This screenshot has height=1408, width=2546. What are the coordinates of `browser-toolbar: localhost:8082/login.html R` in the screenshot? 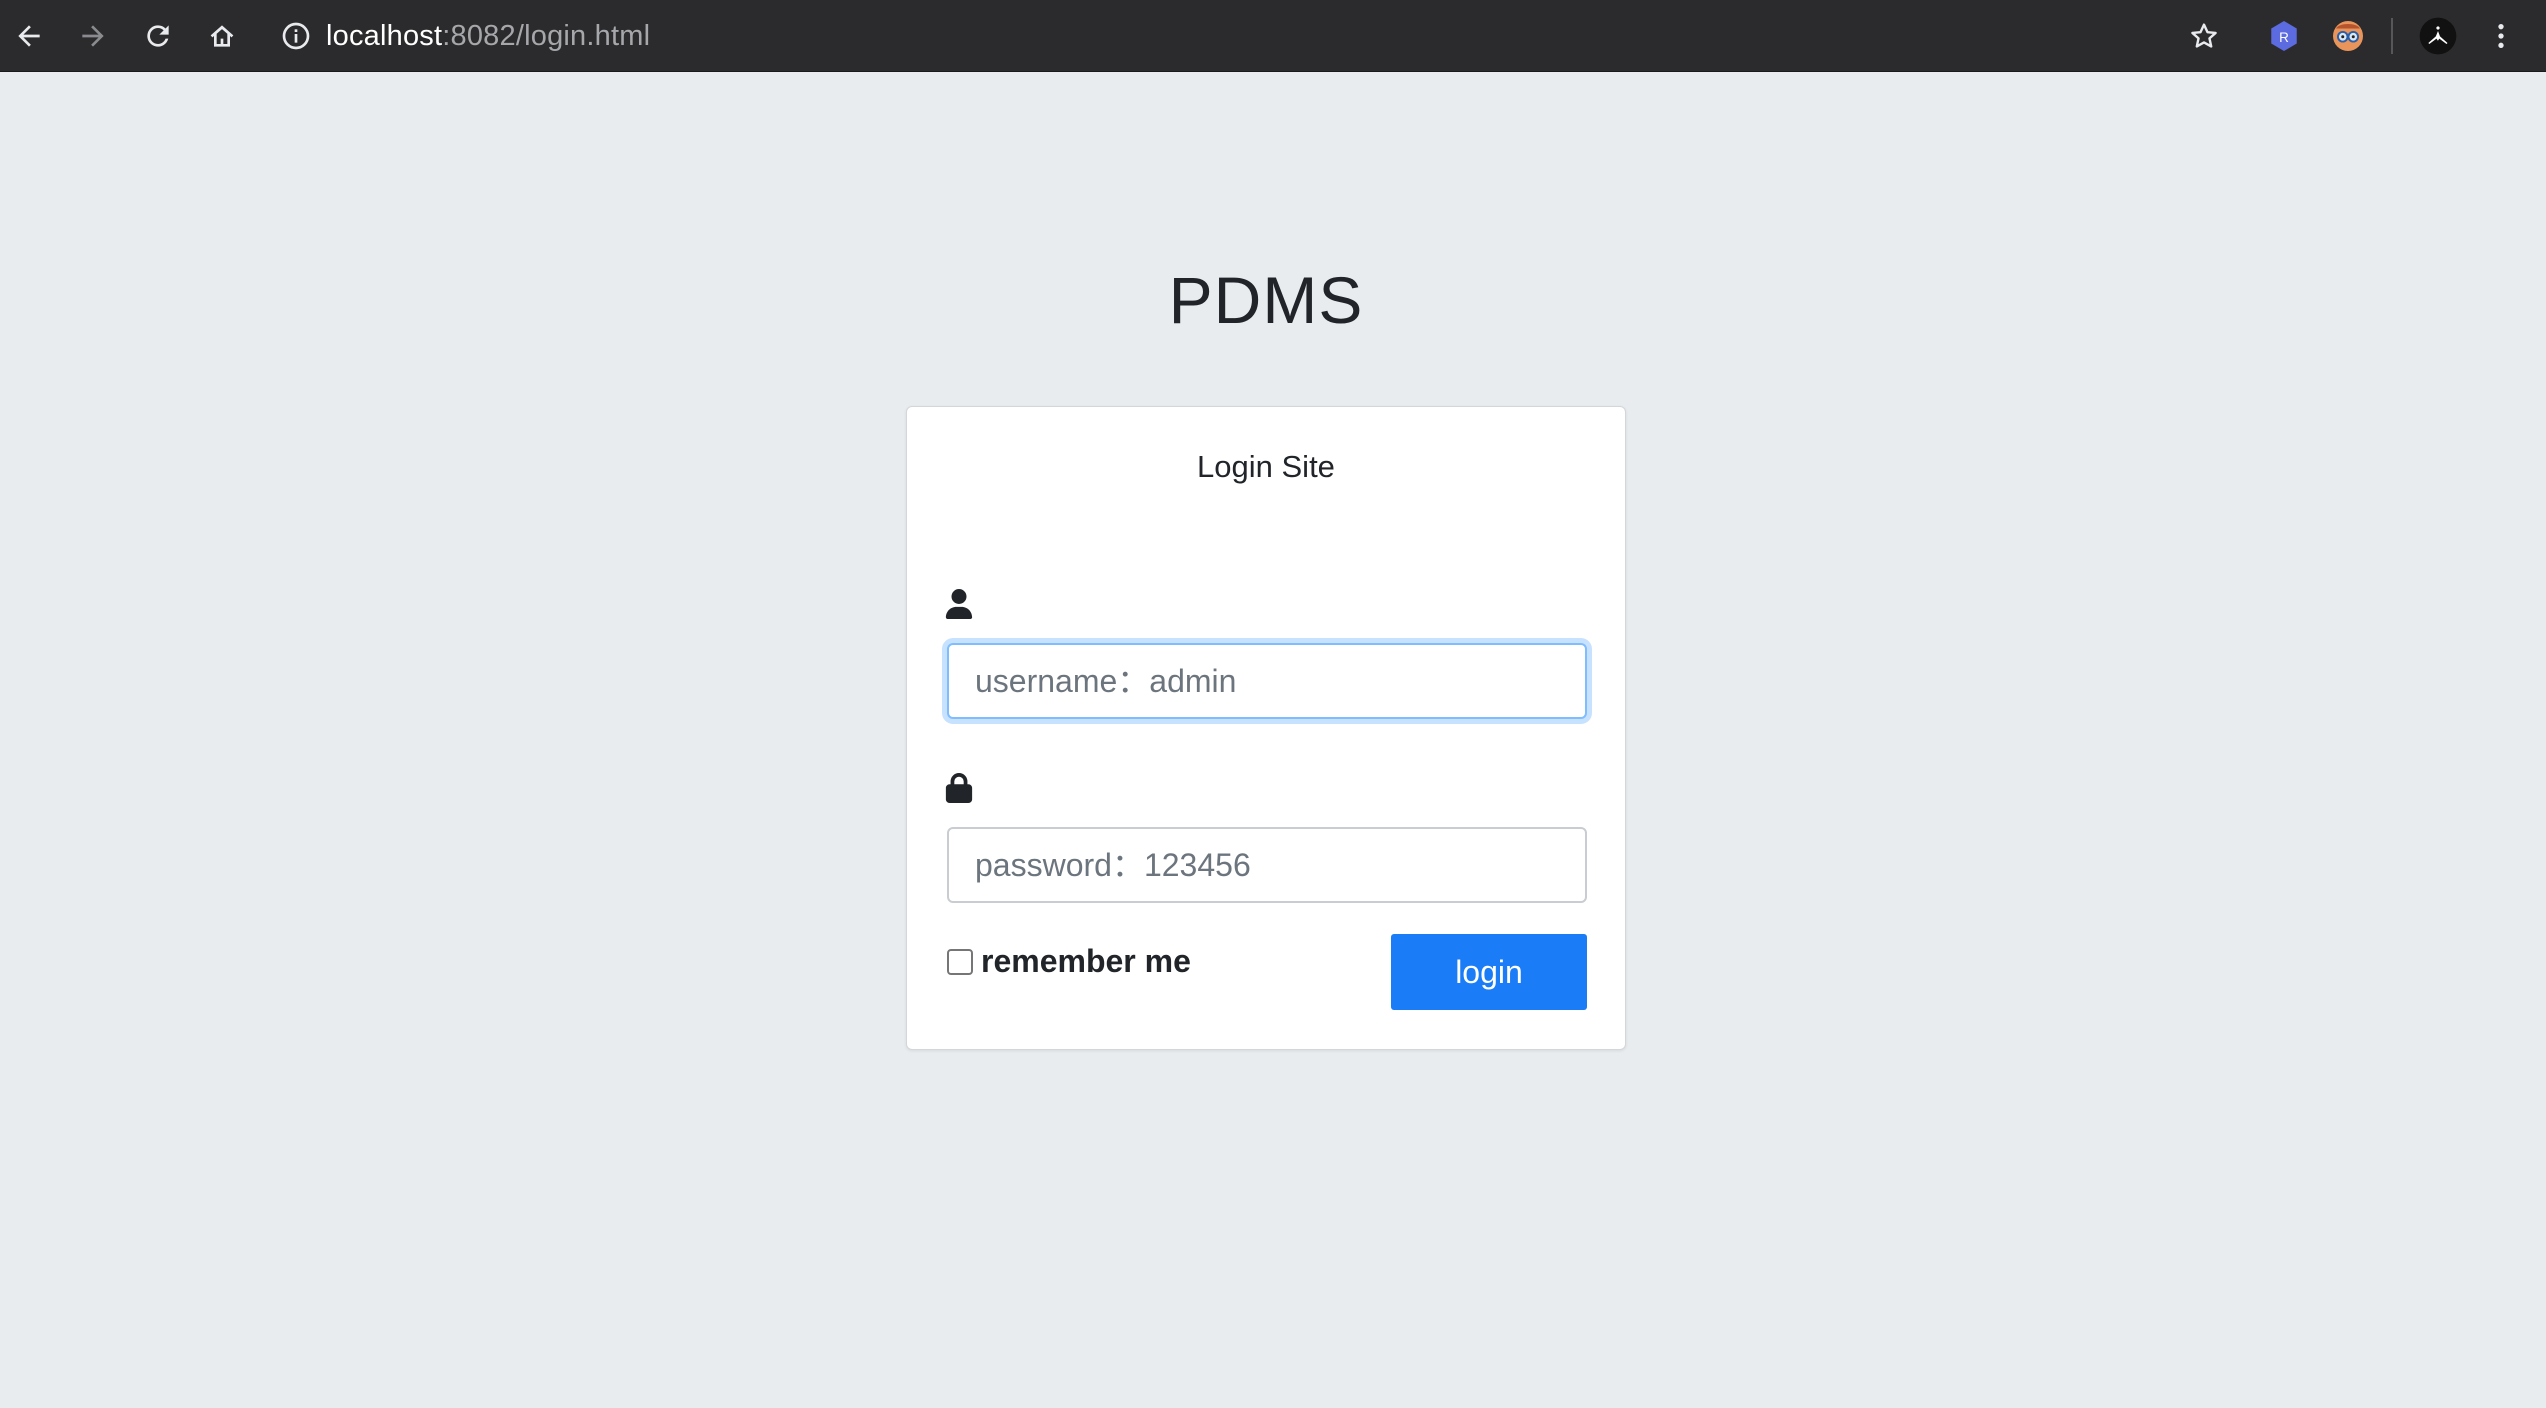 It's located at (1273, 36).